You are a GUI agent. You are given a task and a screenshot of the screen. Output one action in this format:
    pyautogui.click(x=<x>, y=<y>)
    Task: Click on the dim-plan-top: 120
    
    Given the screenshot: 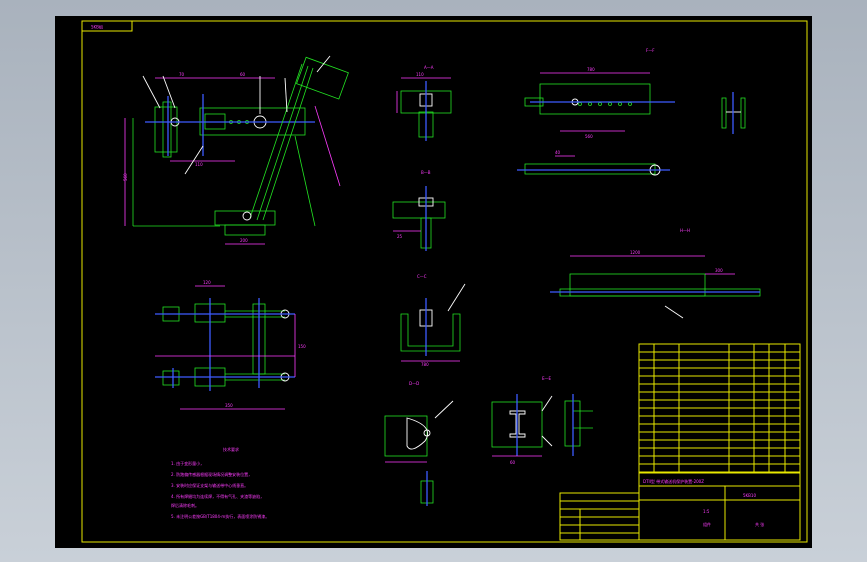 What is the action you would take?
    pyautogui.click(x=207, y=282)
    